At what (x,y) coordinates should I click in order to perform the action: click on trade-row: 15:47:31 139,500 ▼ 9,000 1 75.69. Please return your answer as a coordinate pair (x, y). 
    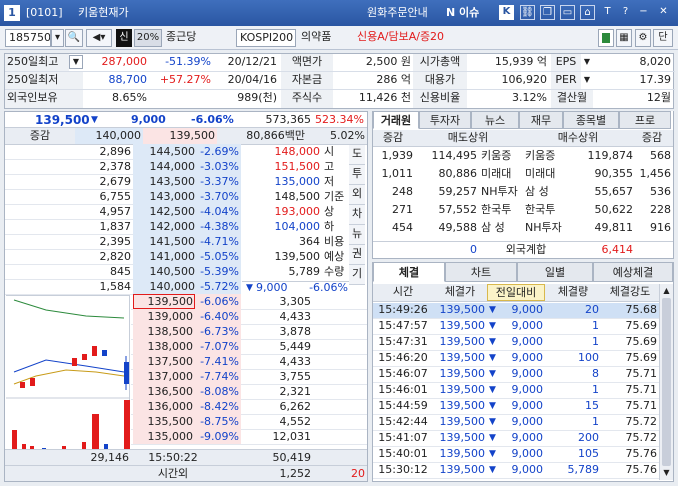
    Looking at the image, I should click on (516, 343).